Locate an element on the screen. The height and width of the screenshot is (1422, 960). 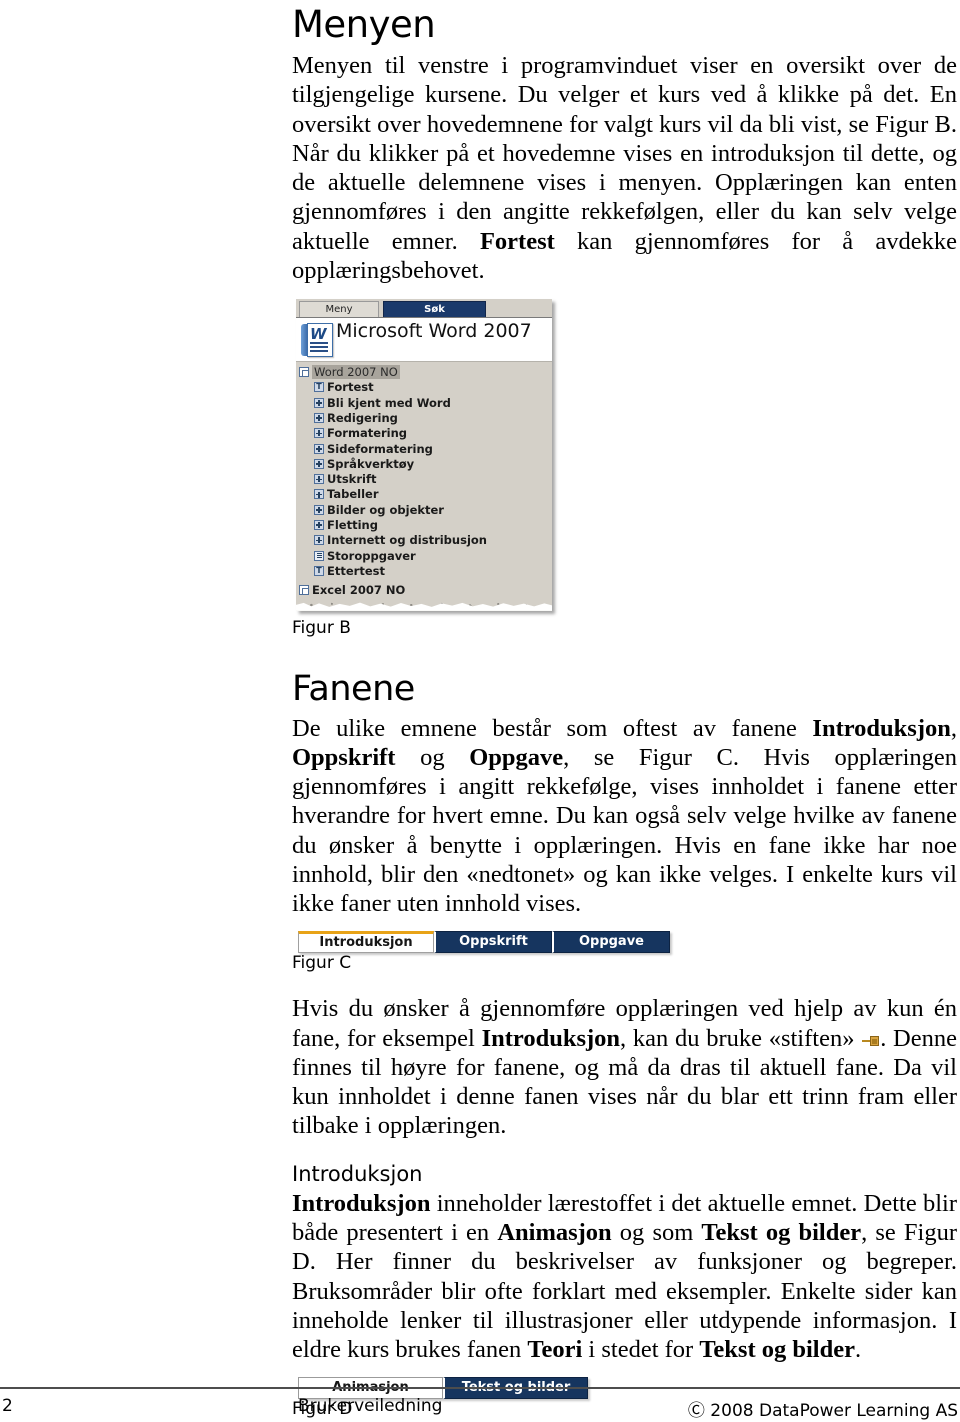
pushpin-icon is located at coordinates (871, 1041).